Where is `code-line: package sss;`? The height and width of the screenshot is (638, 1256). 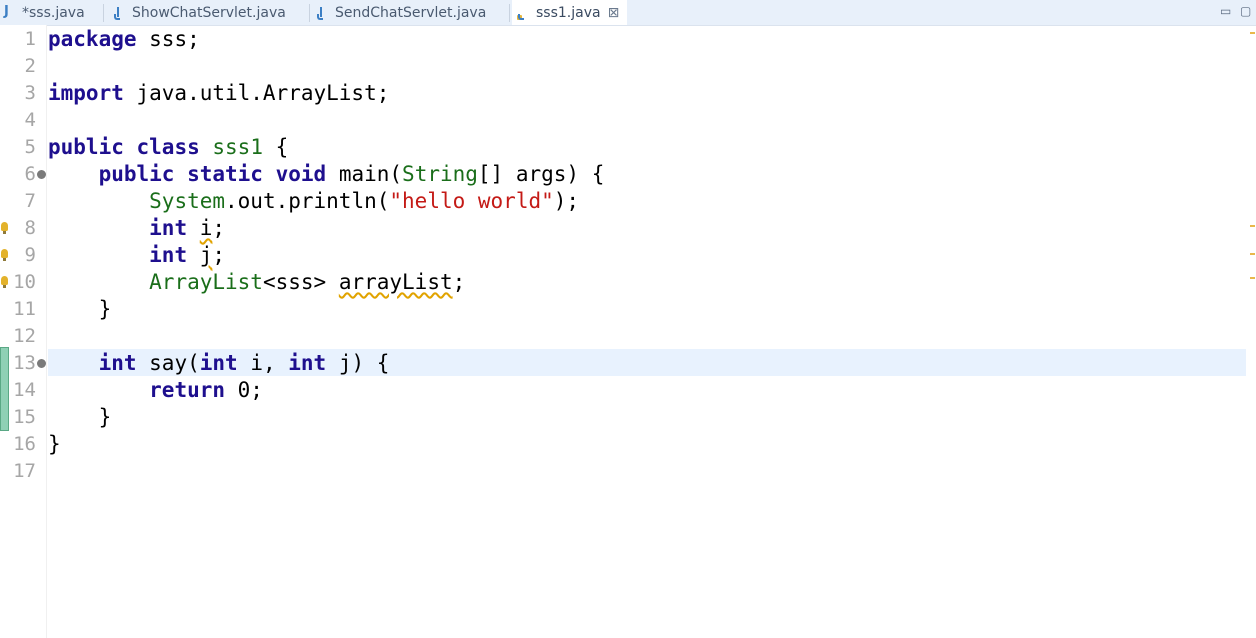 code-line: package sss; is located at coordinates (124, 39).